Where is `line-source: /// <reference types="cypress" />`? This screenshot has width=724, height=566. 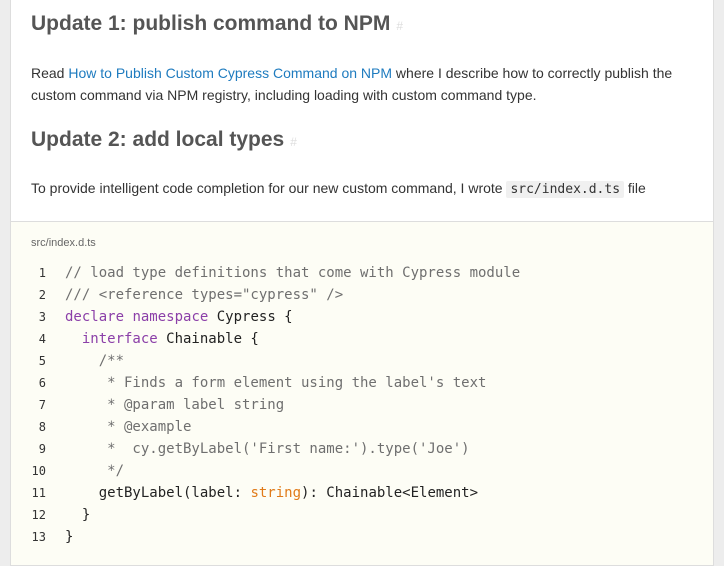
line-source: /// <reference types="cypress" /> is located at coordinates (194, 295).